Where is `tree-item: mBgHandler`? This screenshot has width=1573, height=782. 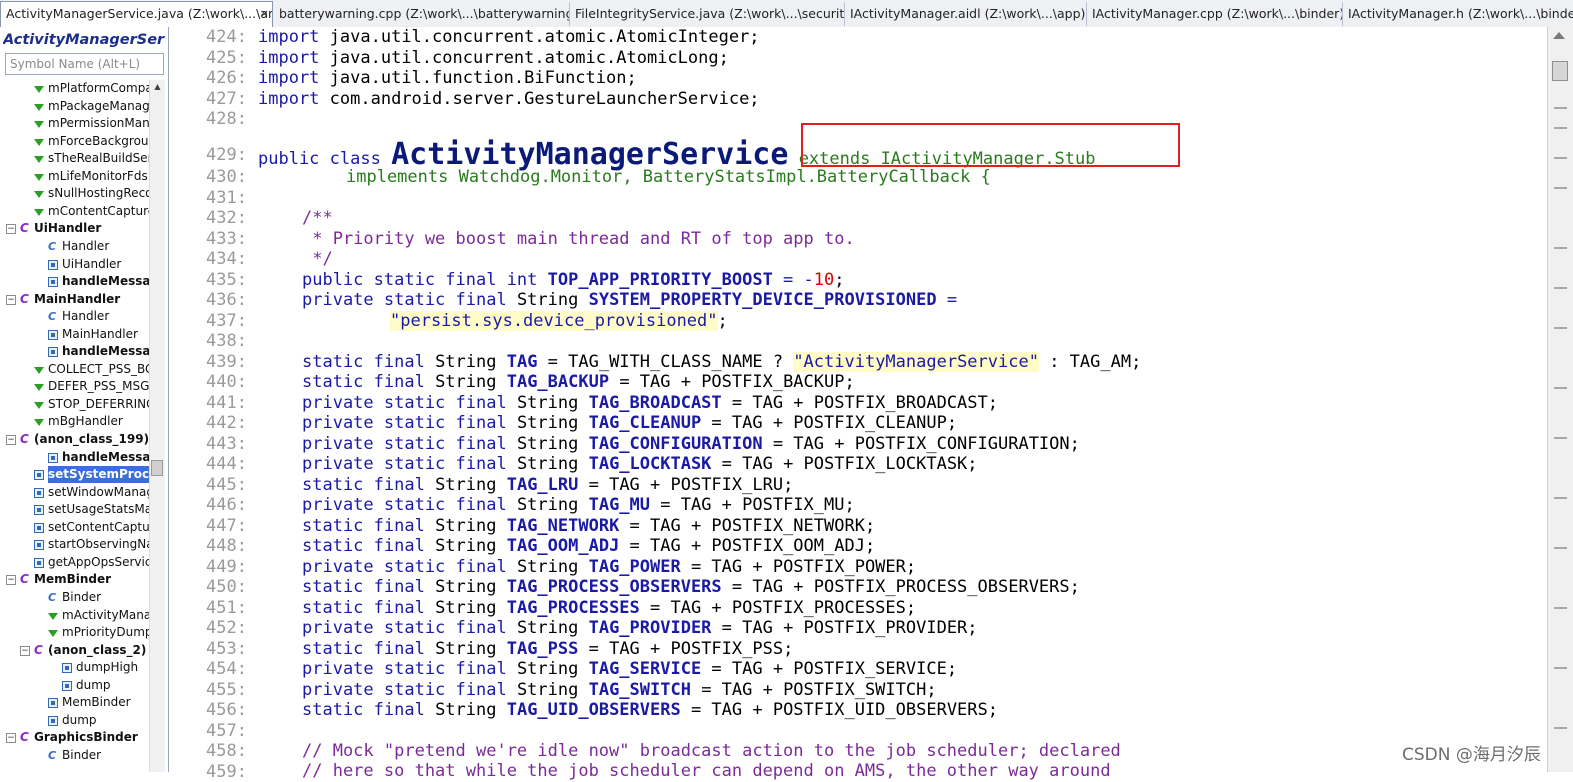
tree-item: mBgHandler is located at coordinates (76, 421).